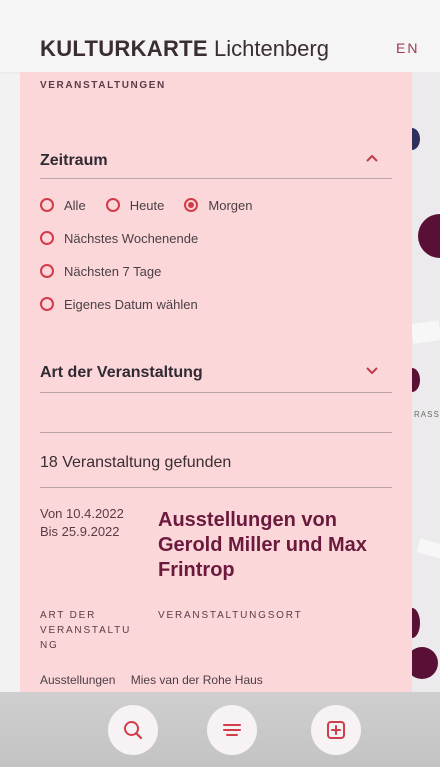 This screenshot has height=767, width=440. What do you see at coordinates (372, 158) in the screenshot?
I see `chevron-up-icon` at bounding box center [372, 158].